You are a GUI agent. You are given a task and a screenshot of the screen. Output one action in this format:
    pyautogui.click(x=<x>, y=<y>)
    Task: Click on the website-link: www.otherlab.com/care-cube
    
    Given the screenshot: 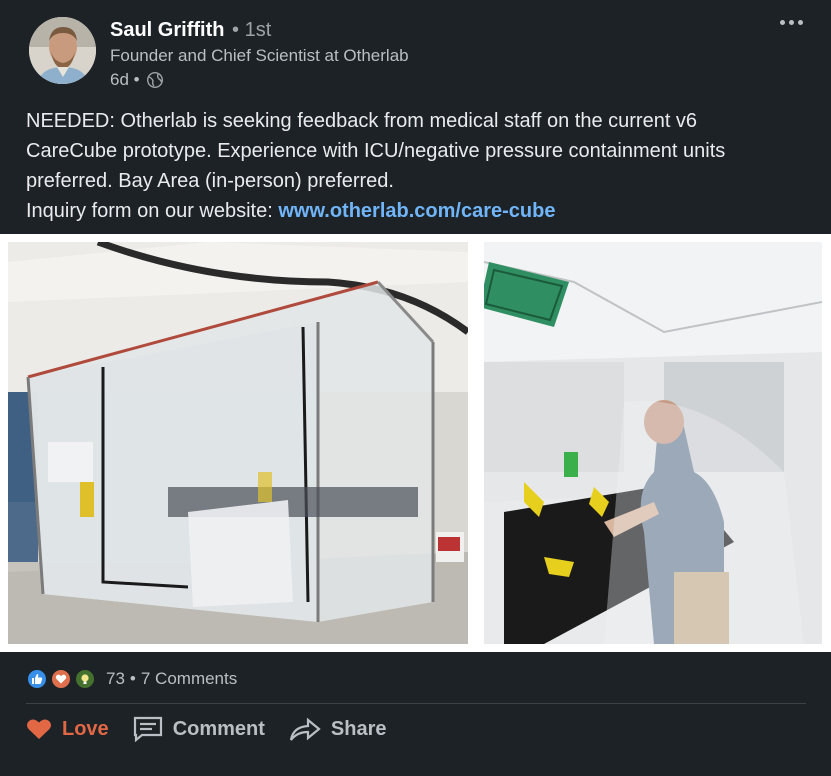 What is the action you would take?
    pyautogui.click(x=416, y=211)
    